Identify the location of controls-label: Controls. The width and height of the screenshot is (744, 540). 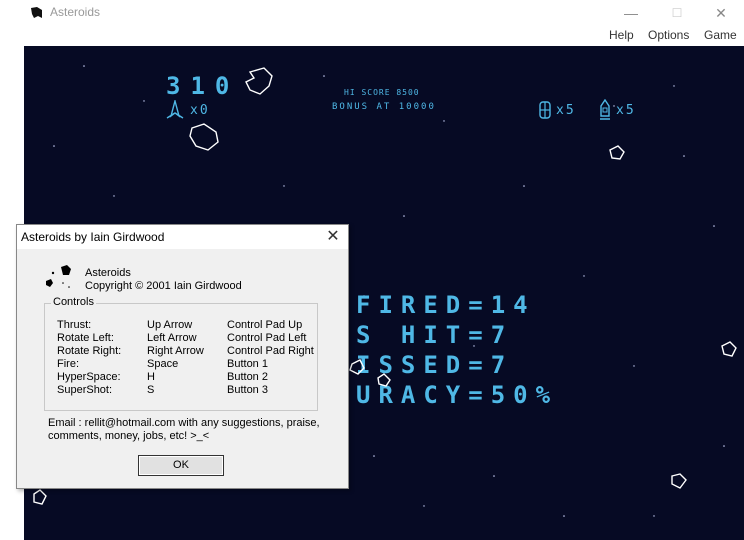
(73, 302).